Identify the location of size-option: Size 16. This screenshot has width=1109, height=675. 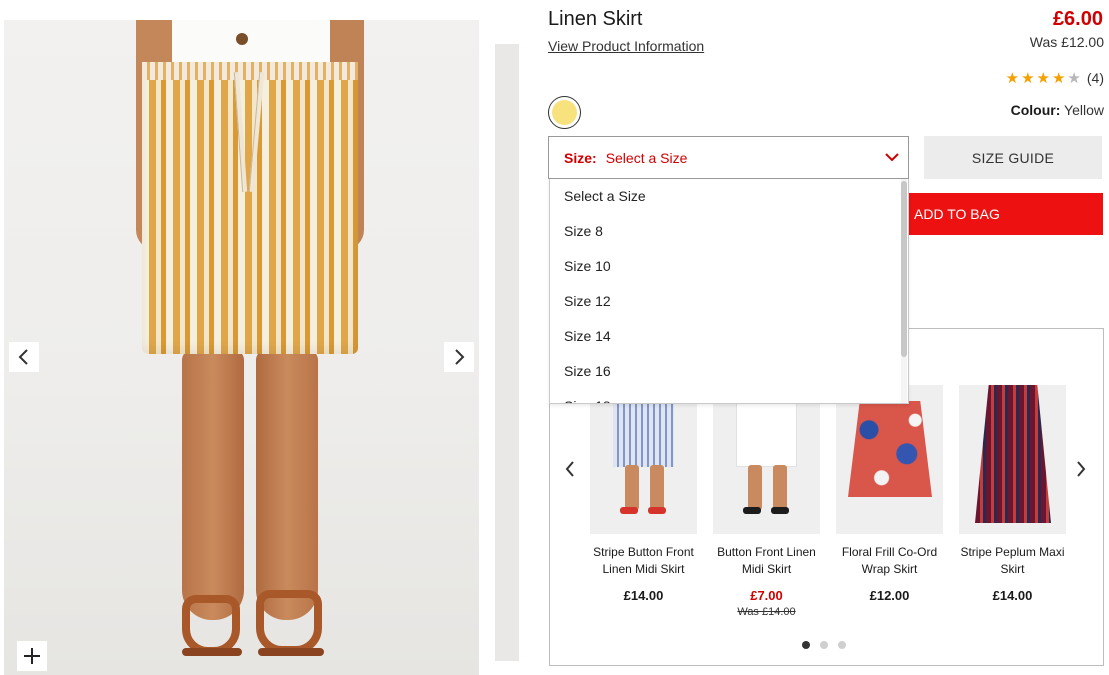
(729, 371).